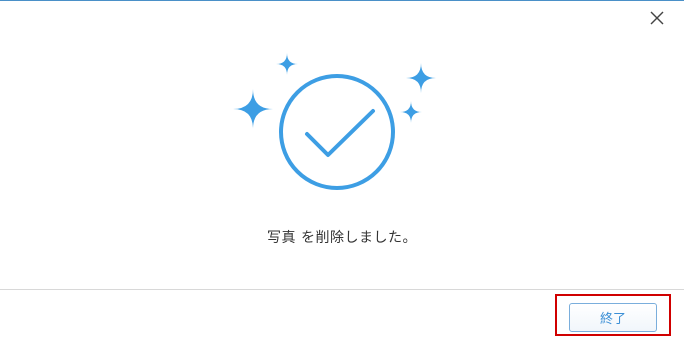 Image resolution: width=684 pixels, height=341 pixels. Describe the element at coordinates (613, 317) in the screenshot. I see `finish-button: 終了` at that location.